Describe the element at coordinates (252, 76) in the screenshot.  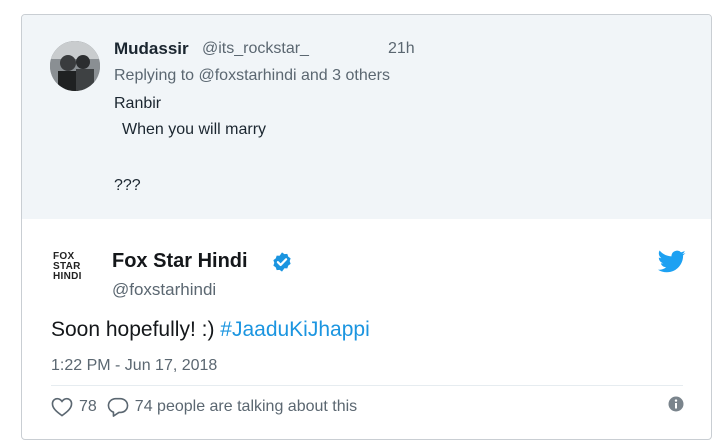
I see `replying-to-label: Replying to @foxstarhindi and 3 others` at that location.